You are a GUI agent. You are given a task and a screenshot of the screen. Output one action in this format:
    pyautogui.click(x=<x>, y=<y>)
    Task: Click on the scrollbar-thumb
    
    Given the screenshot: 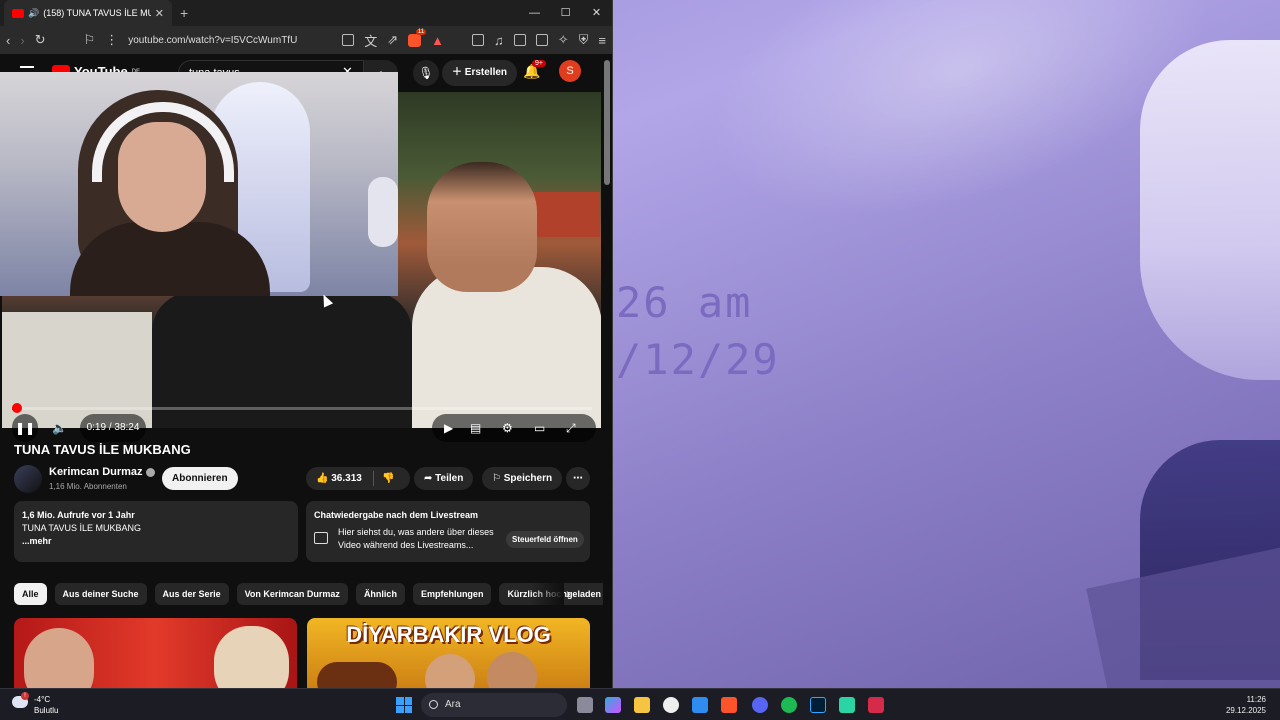 What is the action you would take?
    pyautogui.click(x=607, y=122)
    